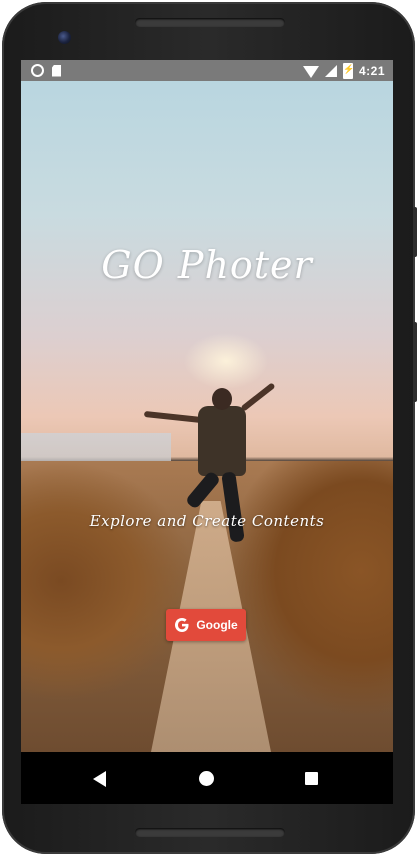  Describe the element at coordinates (64, 37) in the screenshot. I see `front-camera-icon` at that location.